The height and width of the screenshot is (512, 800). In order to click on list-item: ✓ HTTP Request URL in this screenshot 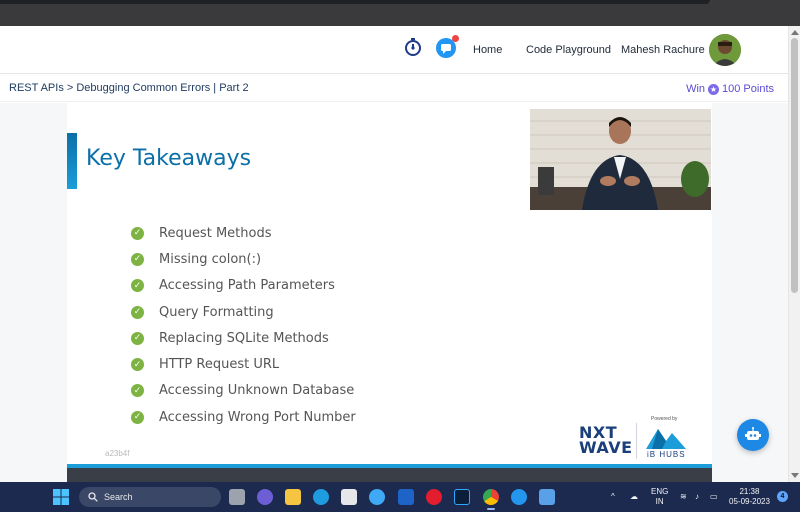, I will do `click(243, 364)`.